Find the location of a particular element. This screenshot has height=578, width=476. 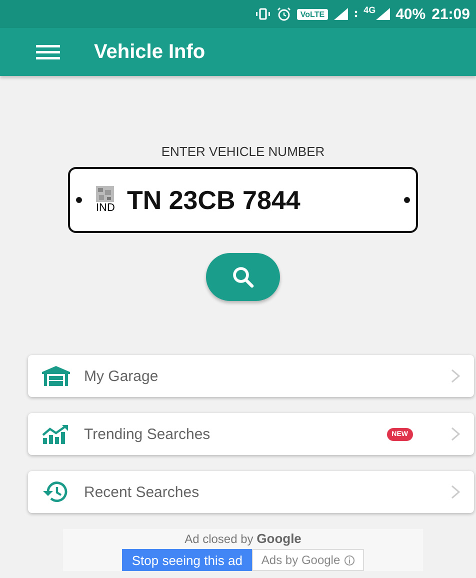

battery-level: 40% is located at coordinates (411, 14).